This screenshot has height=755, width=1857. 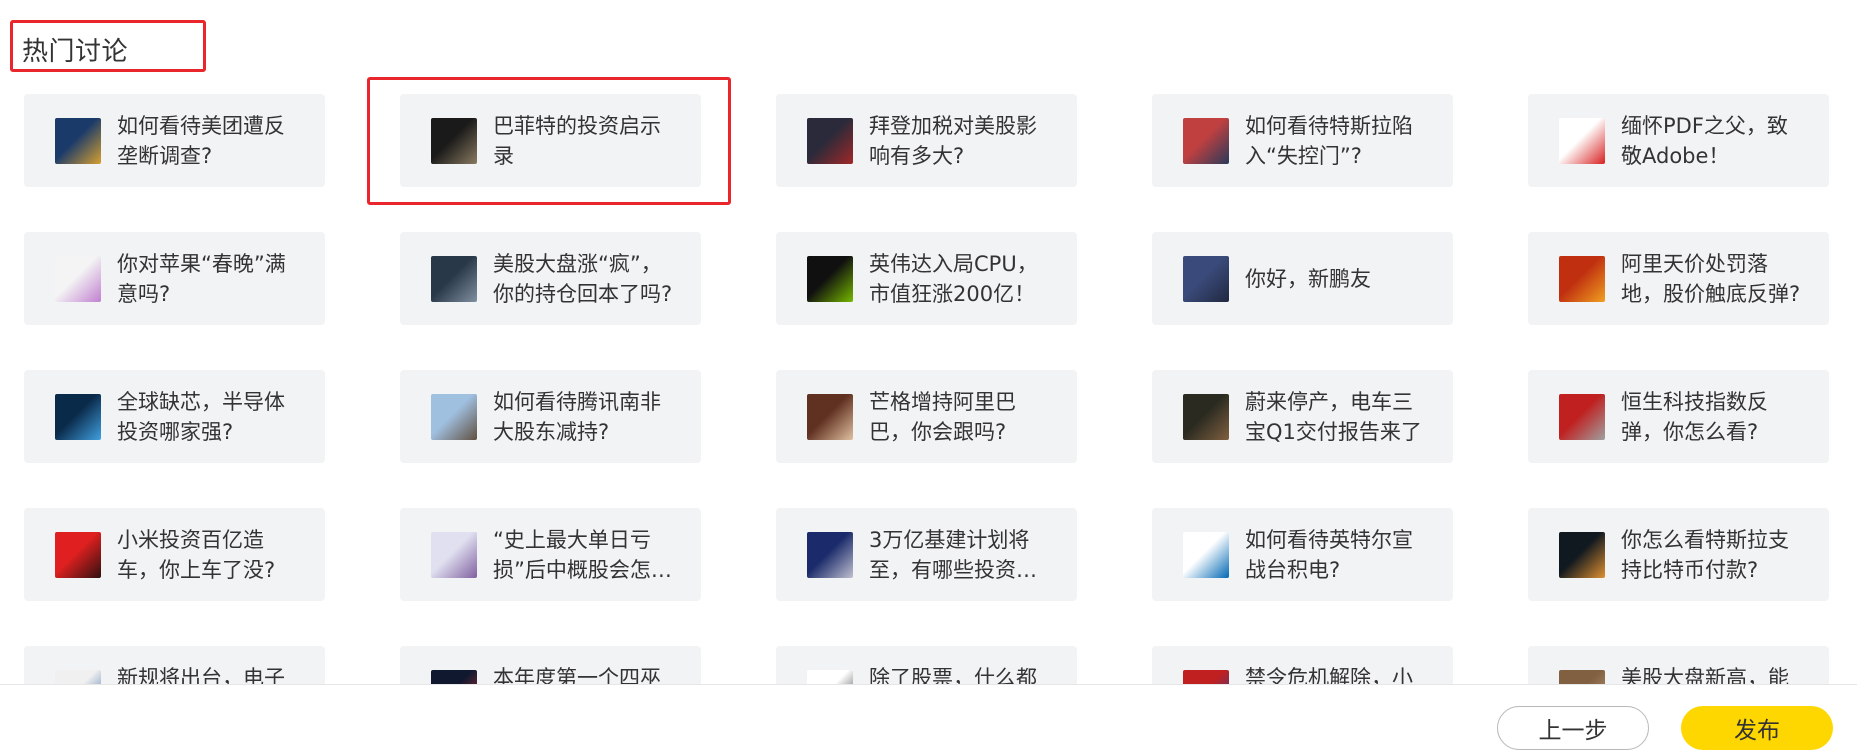 What do you see at coordinates (577, 140) in the screenshot?
I see `topic-title: 巴菲特的投资启示录` at bounding box center [577, 140].